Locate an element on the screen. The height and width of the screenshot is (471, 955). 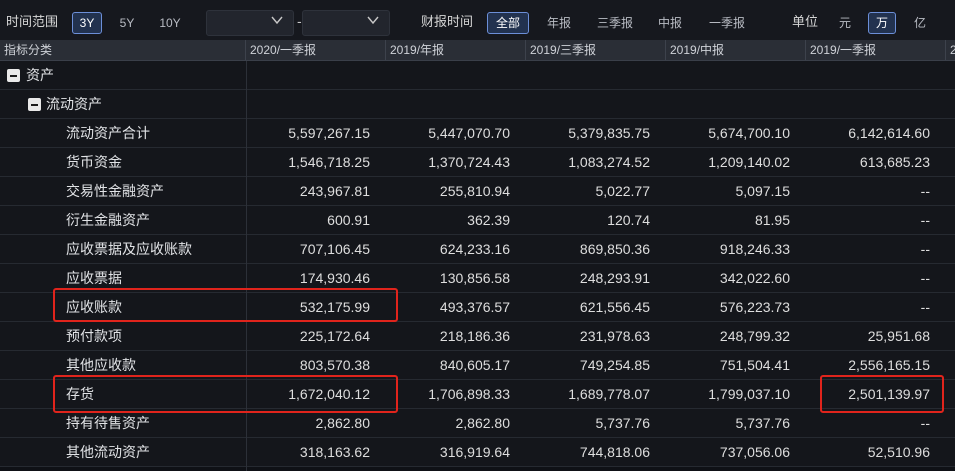
row-value-cell: 231,978.63 is located at coordinates (614, 336).